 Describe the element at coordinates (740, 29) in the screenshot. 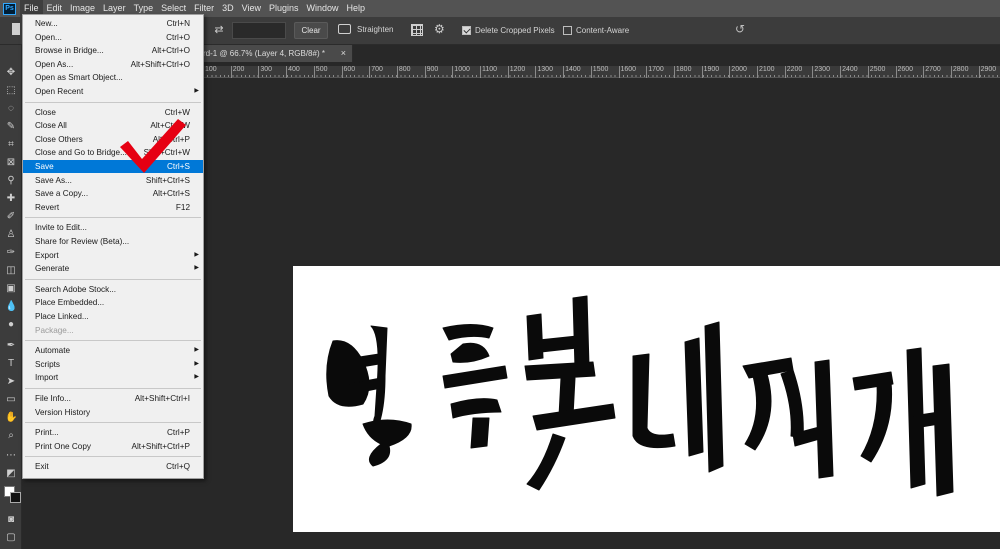

I see `reset-icon: ↺` at that location.